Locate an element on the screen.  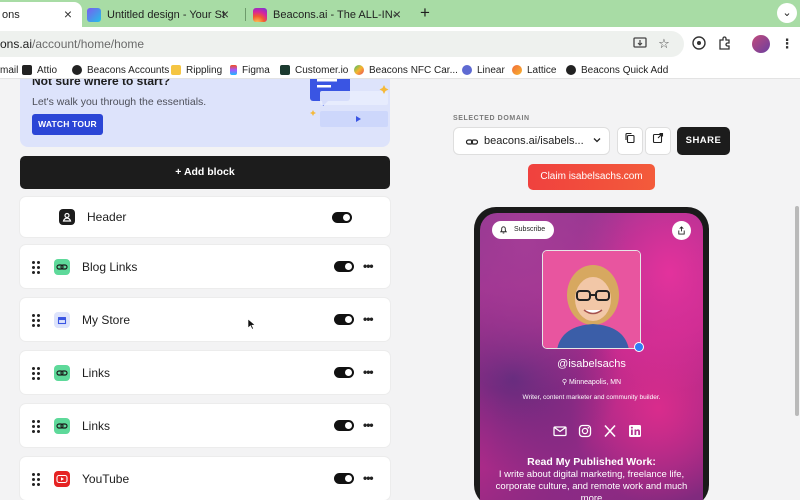
rippling-icon is located at coordinates (176, 70).